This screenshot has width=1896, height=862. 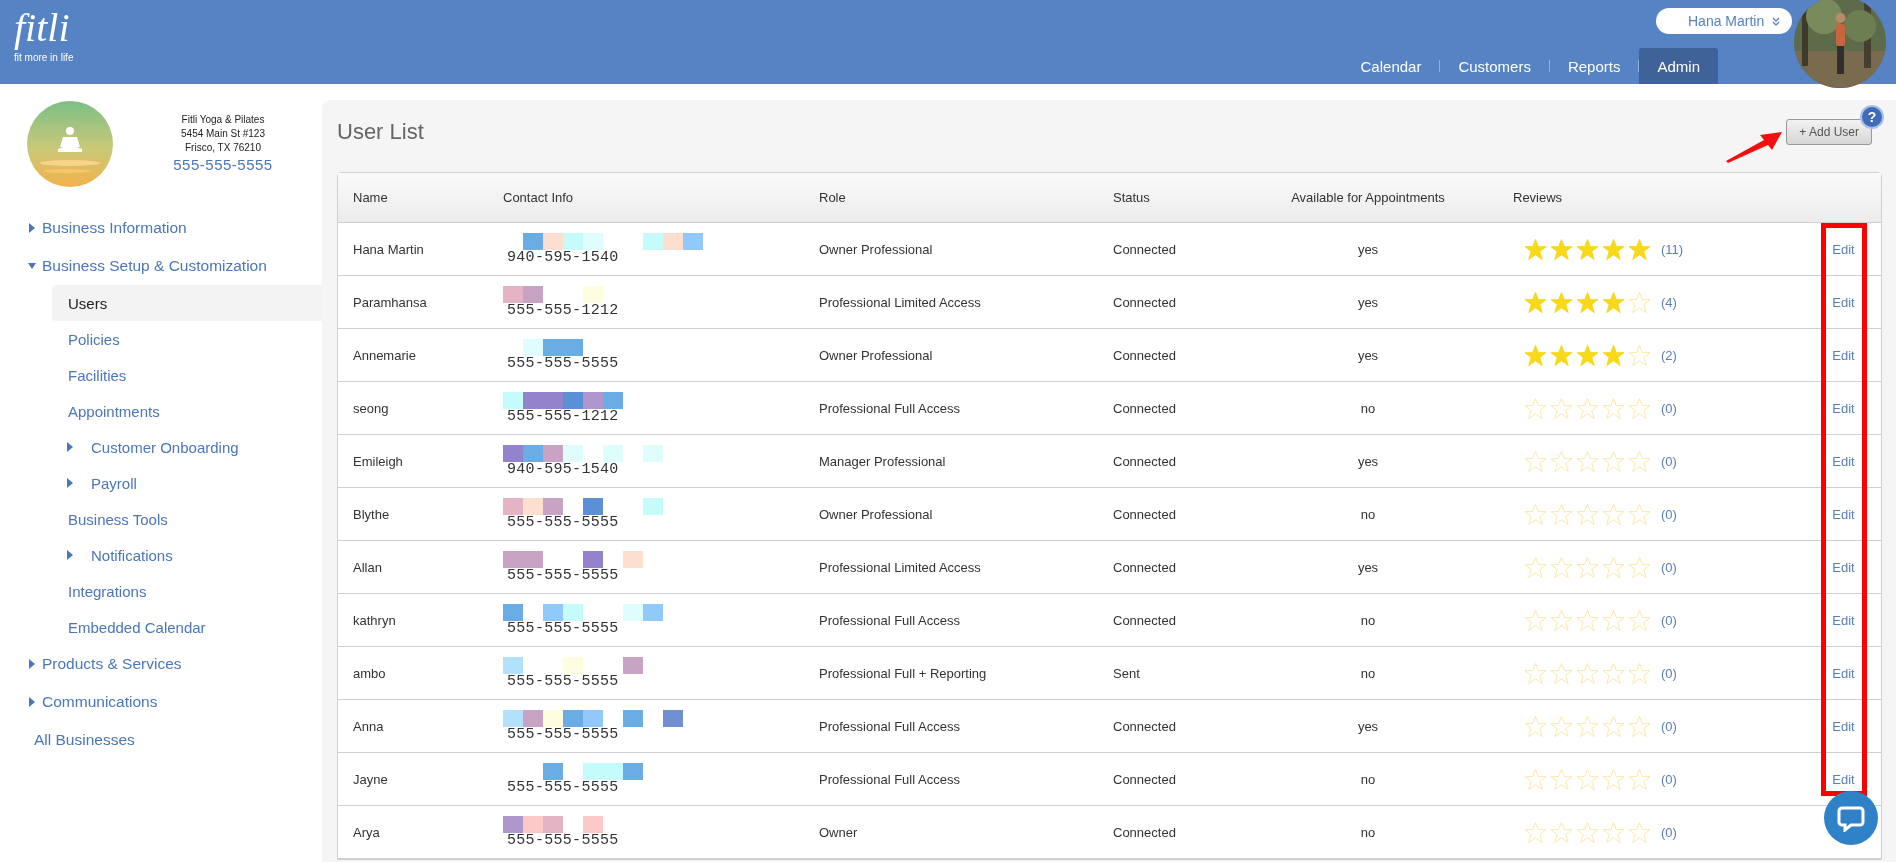 I want to click on sidebar-item: Users, so click(x=187, y=303).